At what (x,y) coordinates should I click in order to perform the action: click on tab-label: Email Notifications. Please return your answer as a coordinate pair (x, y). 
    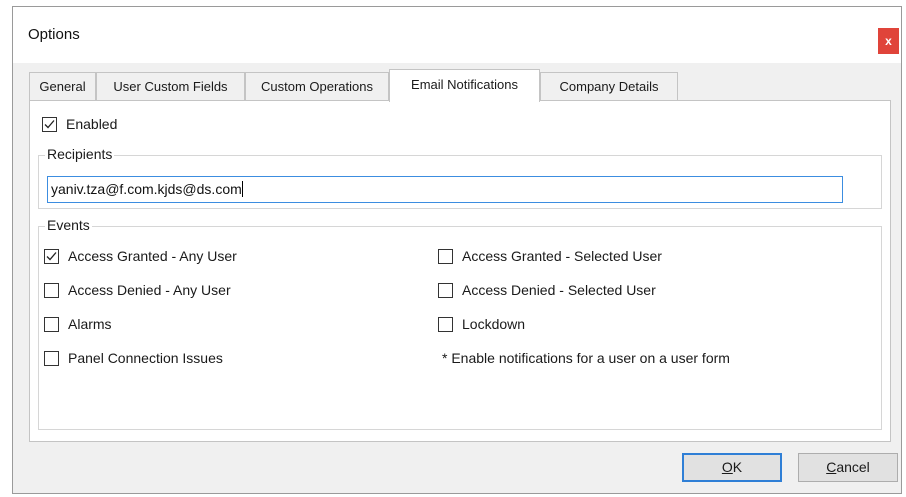
    Looking at the image, I should click on (464, 84).